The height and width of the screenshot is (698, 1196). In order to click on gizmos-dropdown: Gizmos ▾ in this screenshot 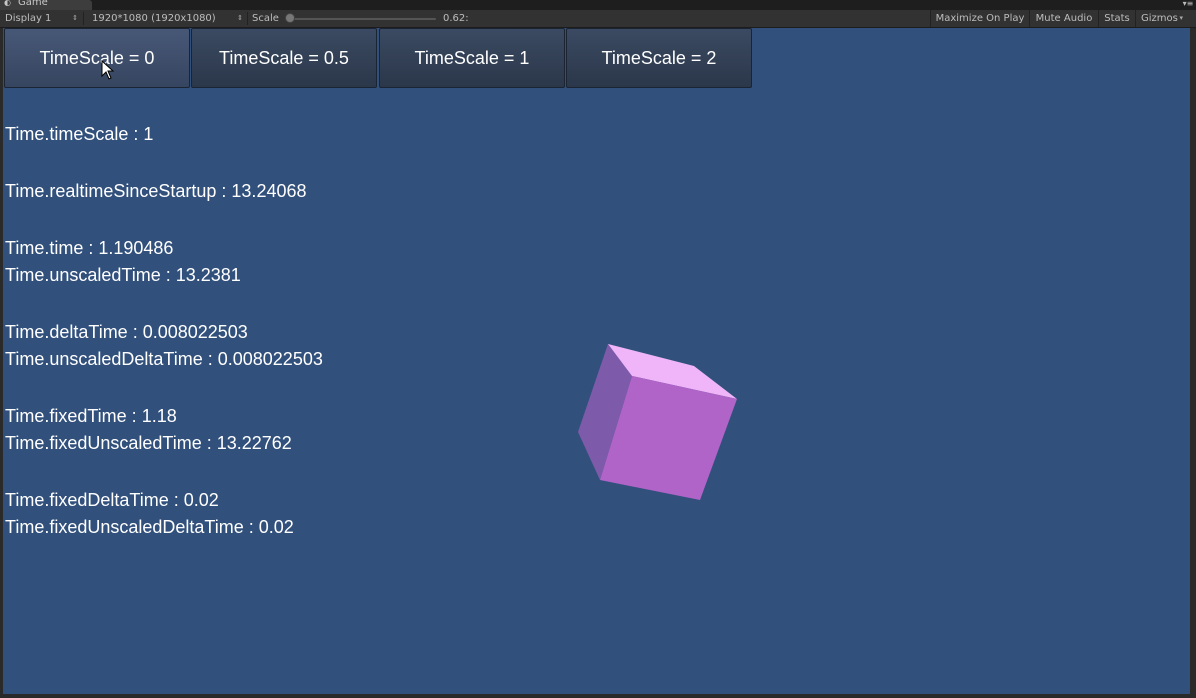, I will do `click(1160, 18)`.